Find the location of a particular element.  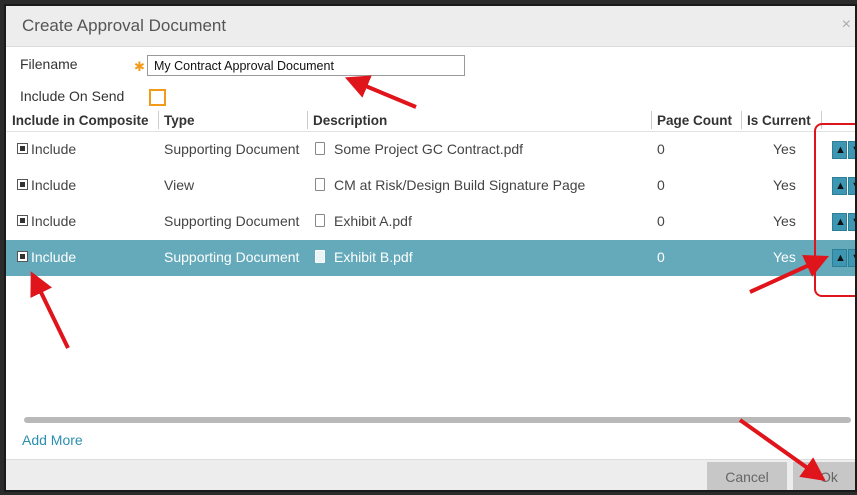

arrow-to-reorder-icon is located at coordinates (789, 274).